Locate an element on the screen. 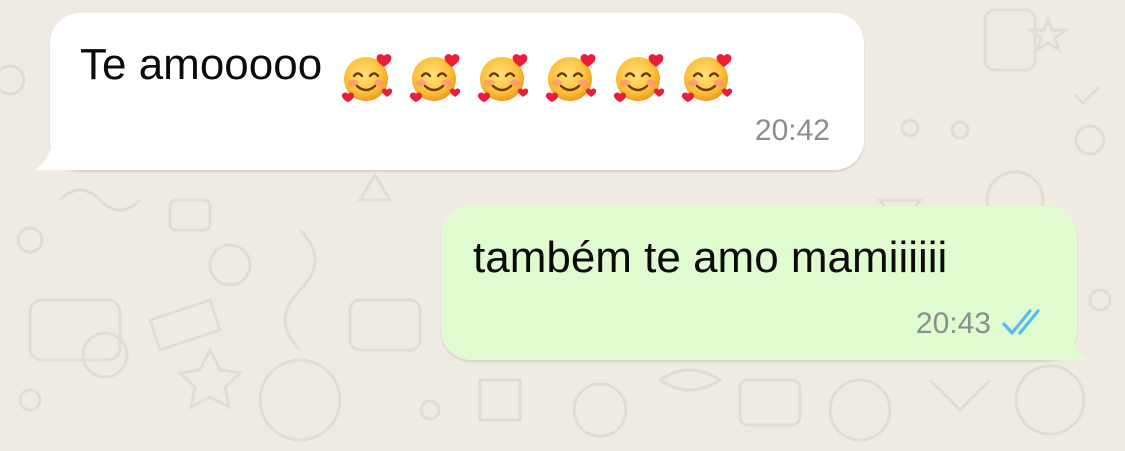  incoming-message-text: Te amooooo is located at coordinates (201, 64).